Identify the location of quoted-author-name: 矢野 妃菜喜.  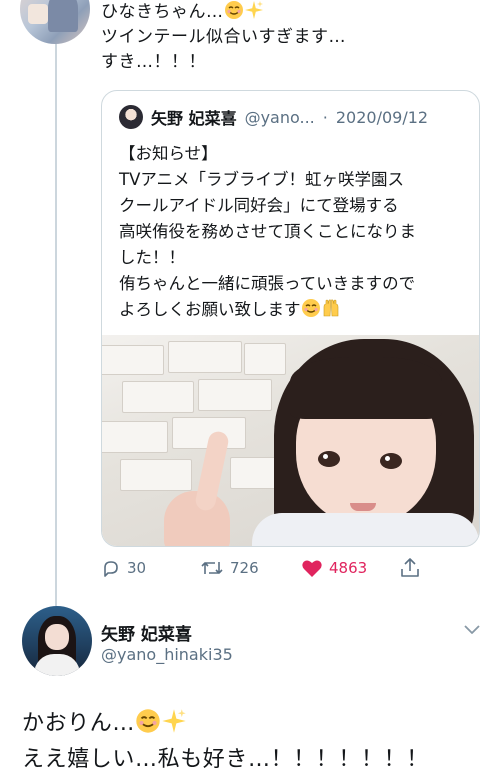
(194, 117).